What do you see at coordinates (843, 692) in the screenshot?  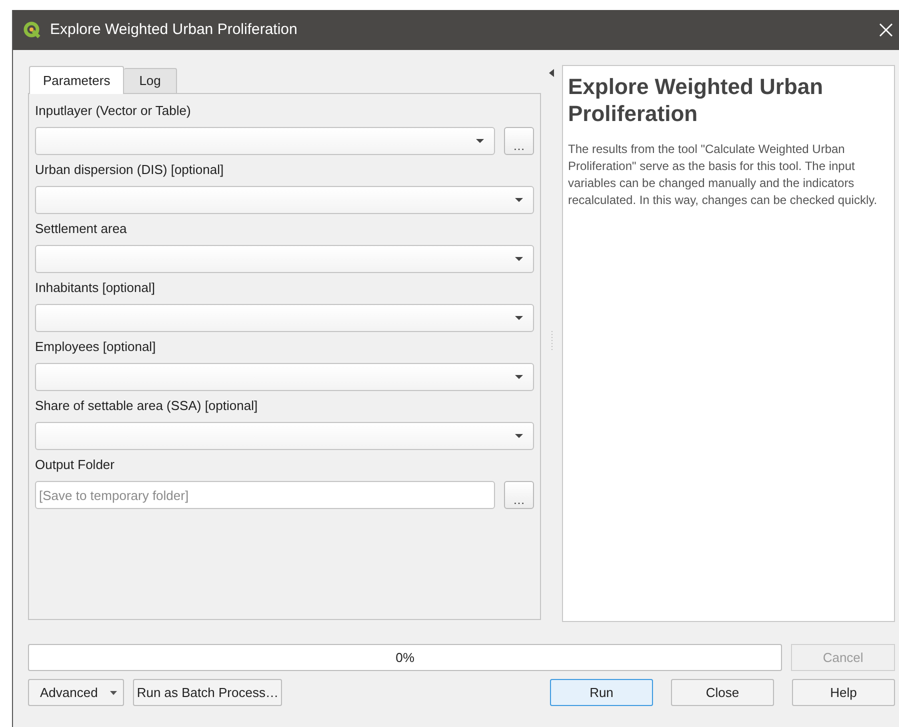 I see `dialog-button: Help` at bounding box center [843, 692].